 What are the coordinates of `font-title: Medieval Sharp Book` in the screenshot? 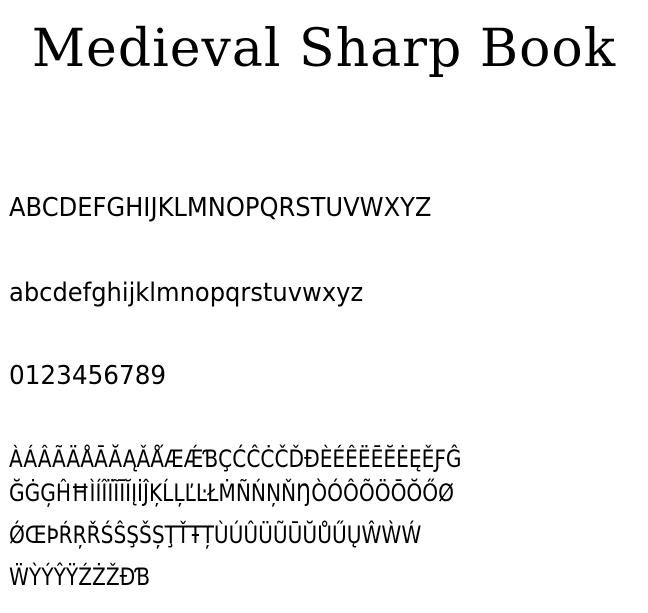 It's located at (324, 49).